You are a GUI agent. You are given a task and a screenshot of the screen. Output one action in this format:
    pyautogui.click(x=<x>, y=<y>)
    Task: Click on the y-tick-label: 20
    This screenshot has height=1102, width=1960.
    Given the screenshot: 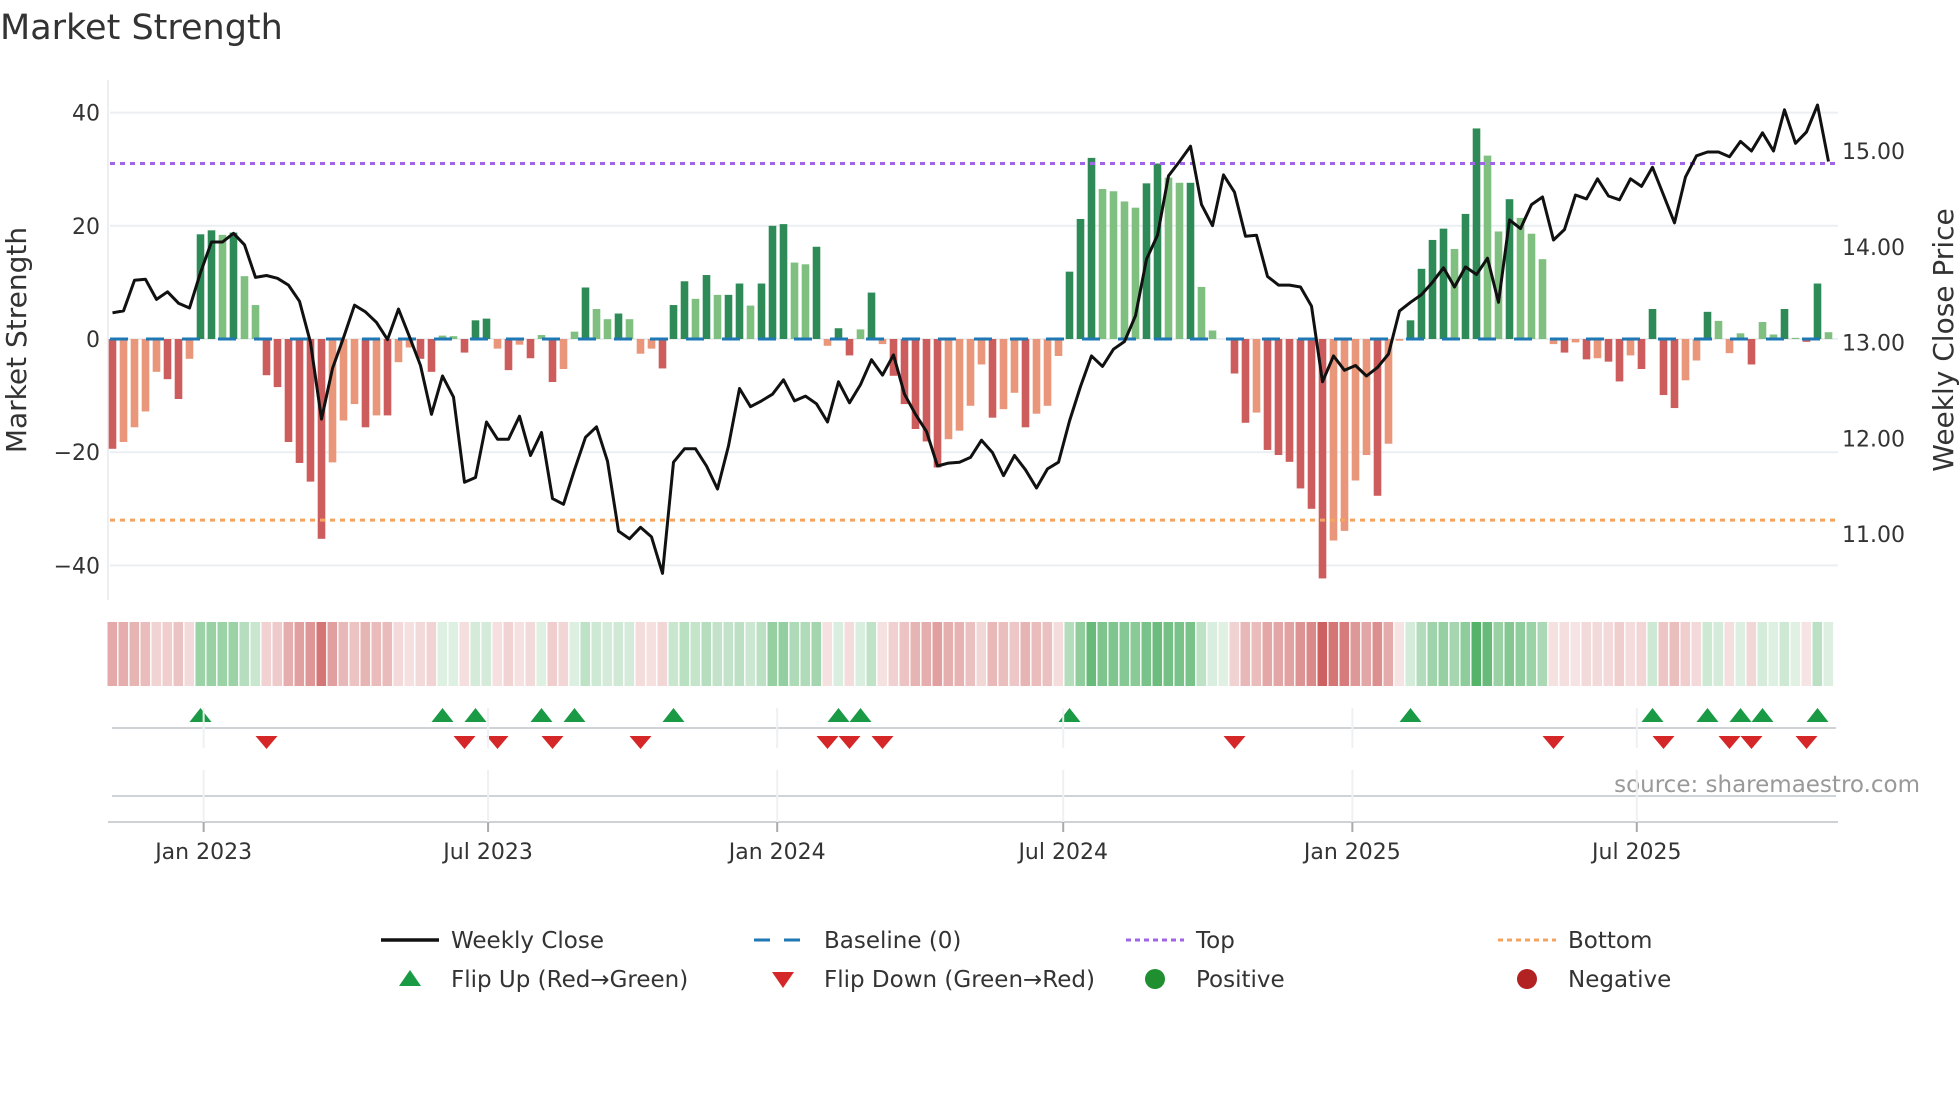 What is the action you would take?
    pyautogui.click(x=86, y=227)
    